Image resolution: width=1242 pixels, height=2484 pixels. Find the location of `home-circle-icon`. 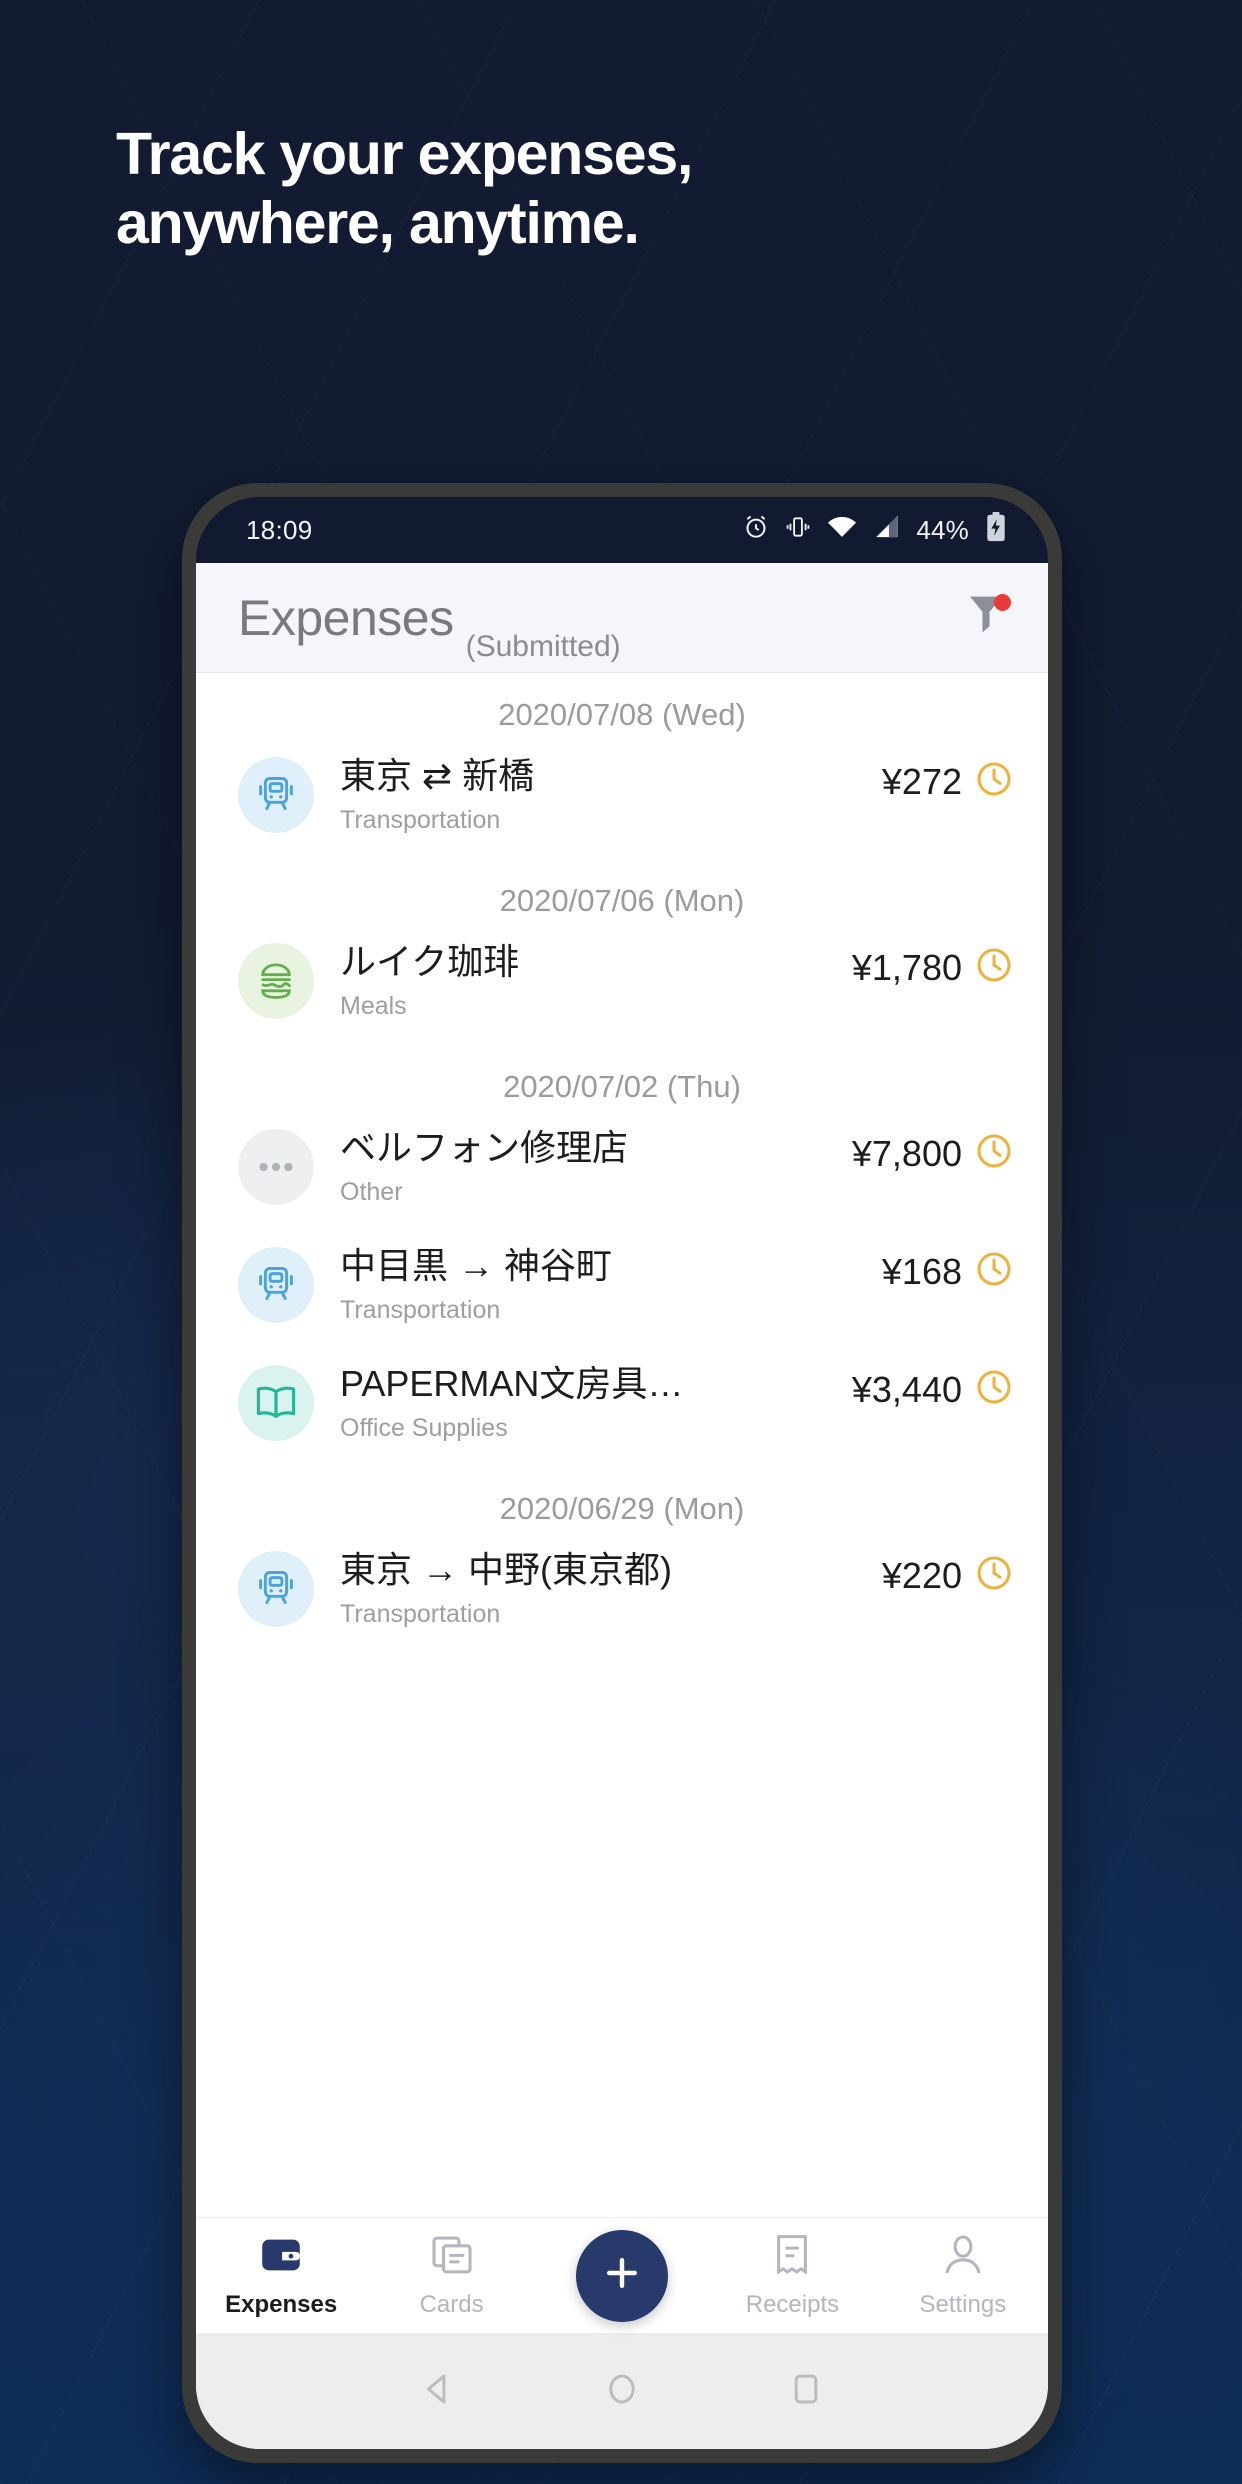

home-circle-icon is located at coordinates (622, 2391).